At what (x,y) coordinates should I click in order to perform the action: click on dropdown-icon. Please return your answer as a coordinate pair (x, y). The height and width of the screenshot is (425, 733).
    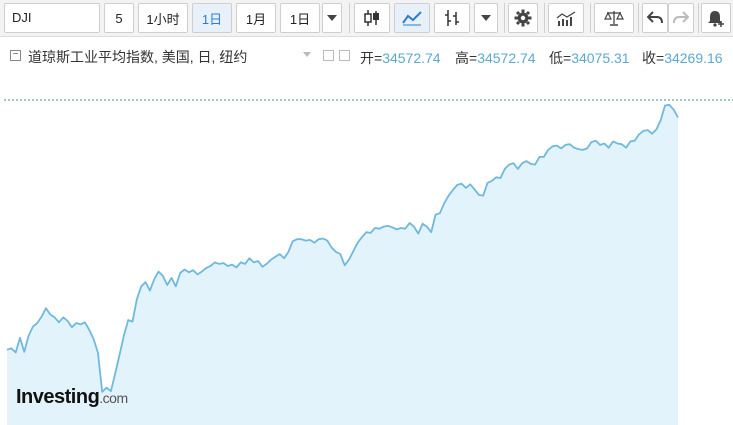
    Looking at the image, I should click on (486, 18).